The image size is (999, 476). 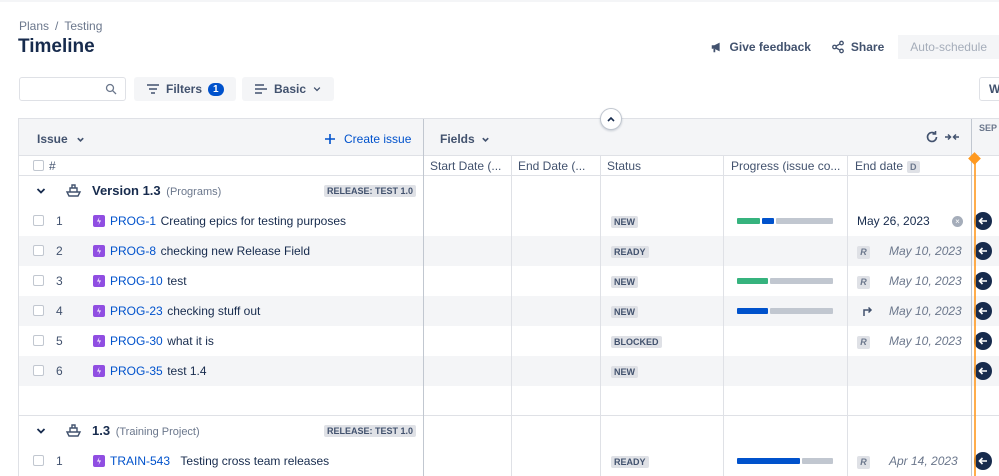 I want to click on progress-done, so click(x=752, y=281).